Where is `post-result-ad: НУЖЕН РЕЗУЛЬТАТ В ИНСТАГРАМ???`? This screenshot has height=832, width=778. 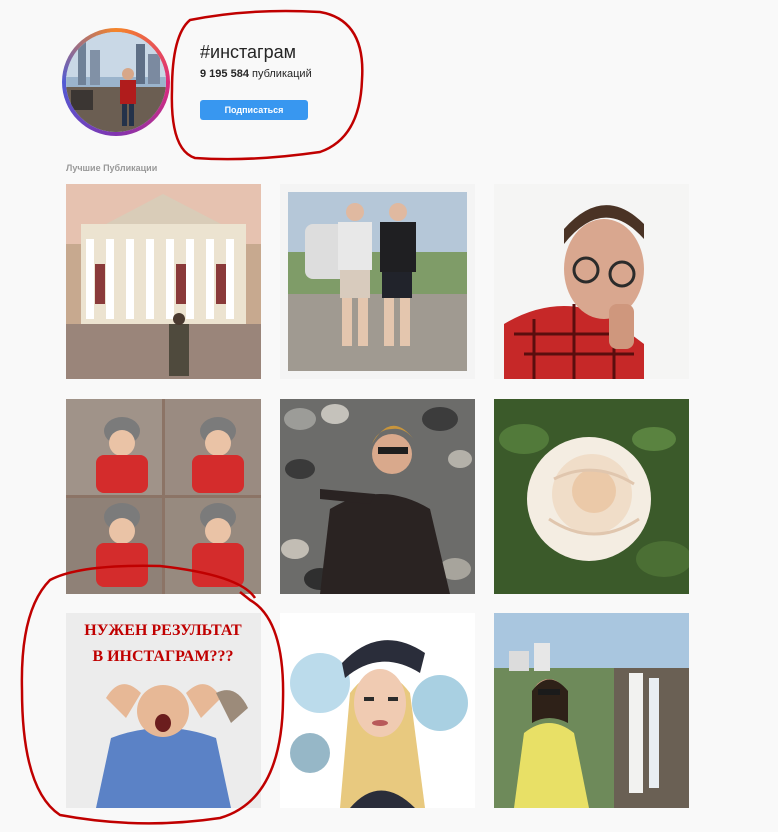
post-result-ad: НУЖЕН РЕЗУЛЬТАТ В ИНСТАГРАМ??? is located at coordinates (163, 710).